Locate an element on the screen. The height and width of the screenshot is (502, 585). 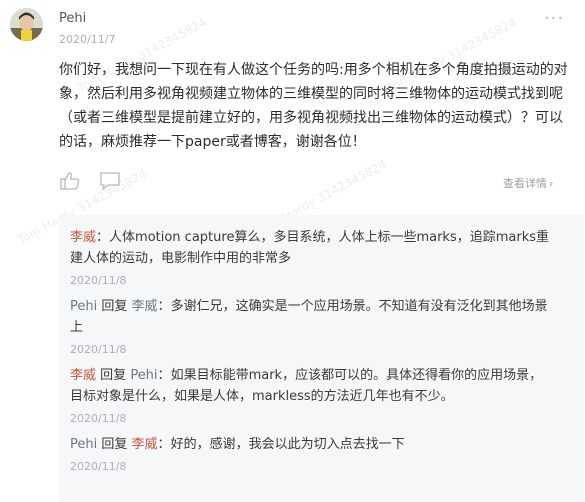
more-icon: ··· is located at coordinates (554, 18).